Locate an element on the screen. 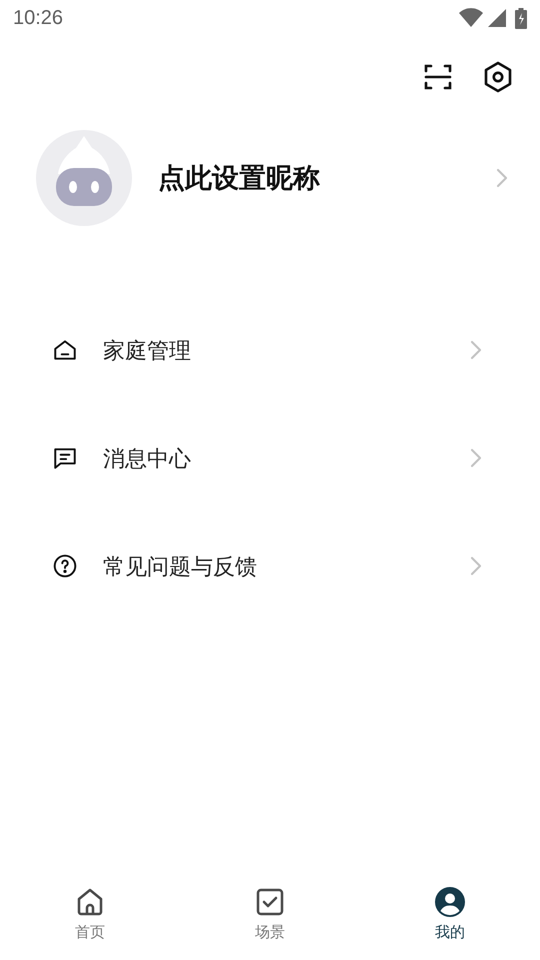  nav-tab: 场景 is located at coordinates (270, 921).